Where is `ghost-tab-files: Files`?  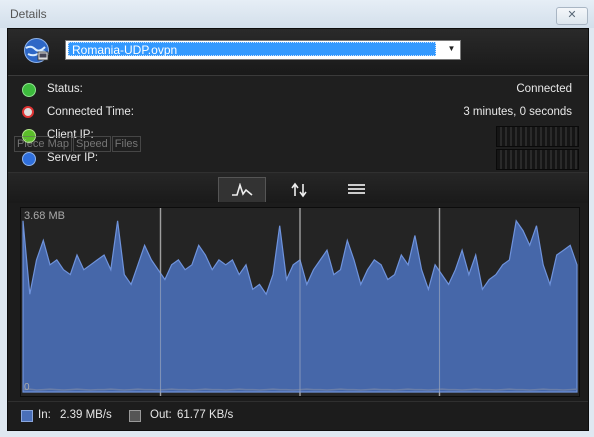 ghost-tab-files: Files is located at coordinates (126, 144).